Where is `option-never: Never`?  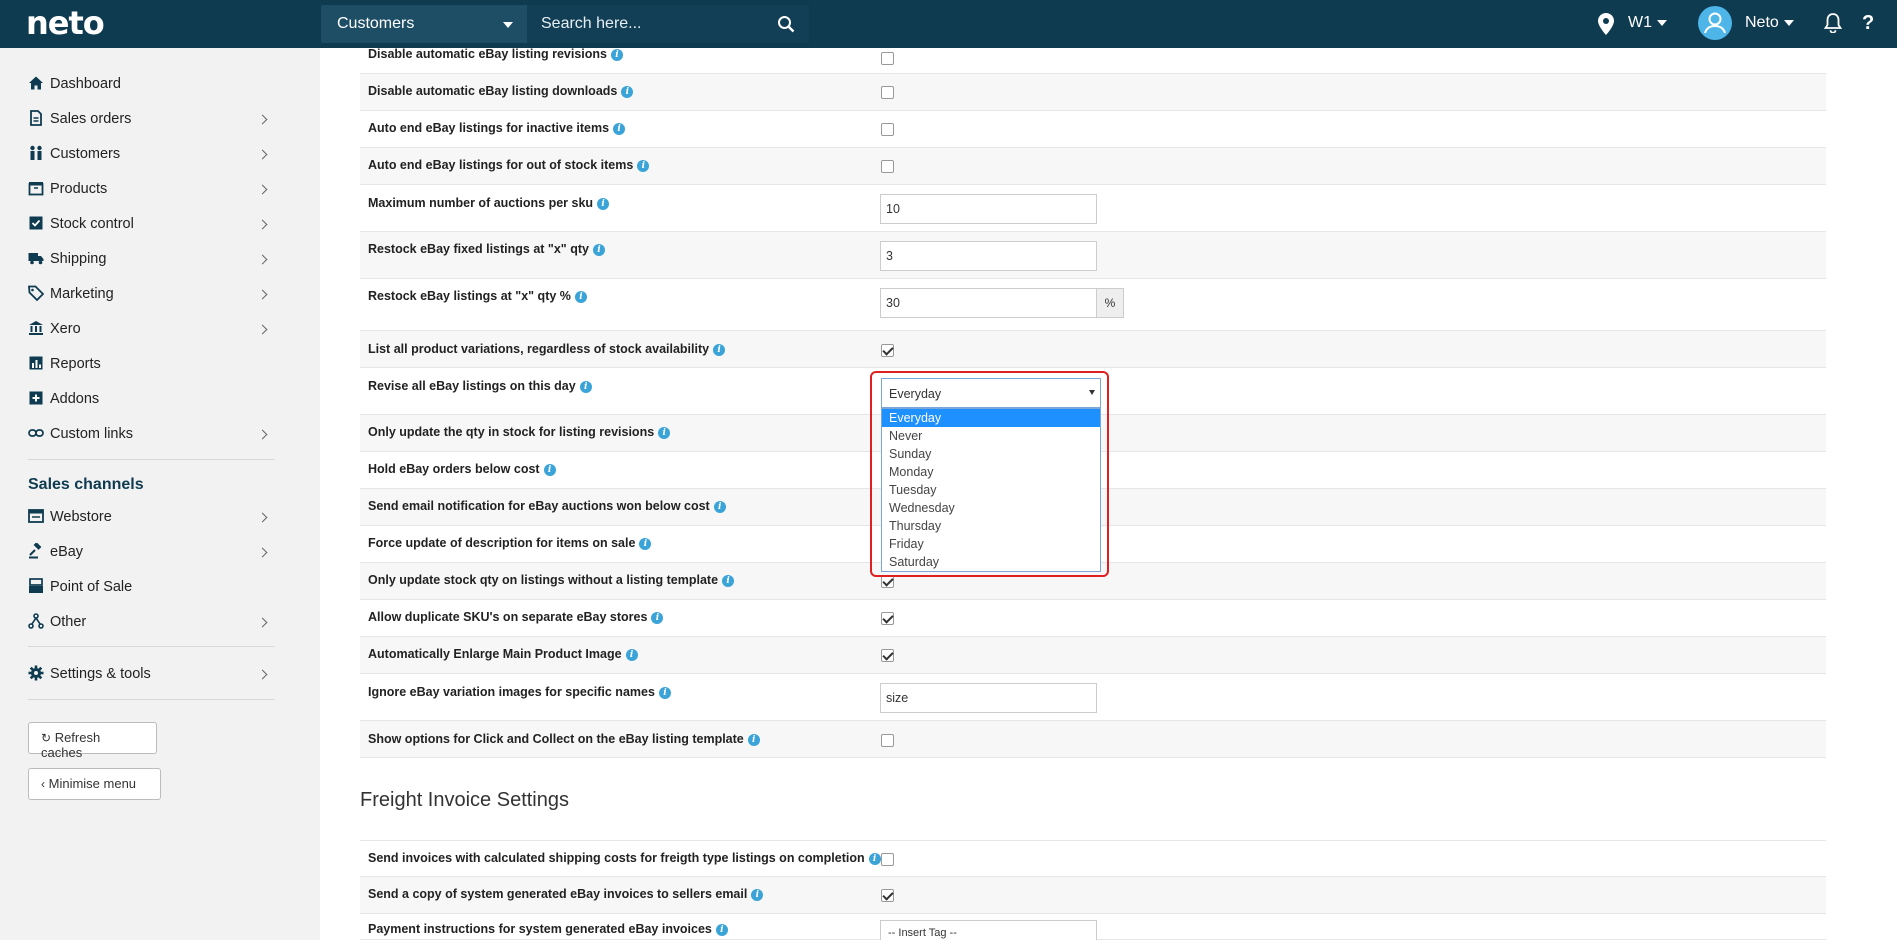 option-never: Never is located at coordinates (991, 436).